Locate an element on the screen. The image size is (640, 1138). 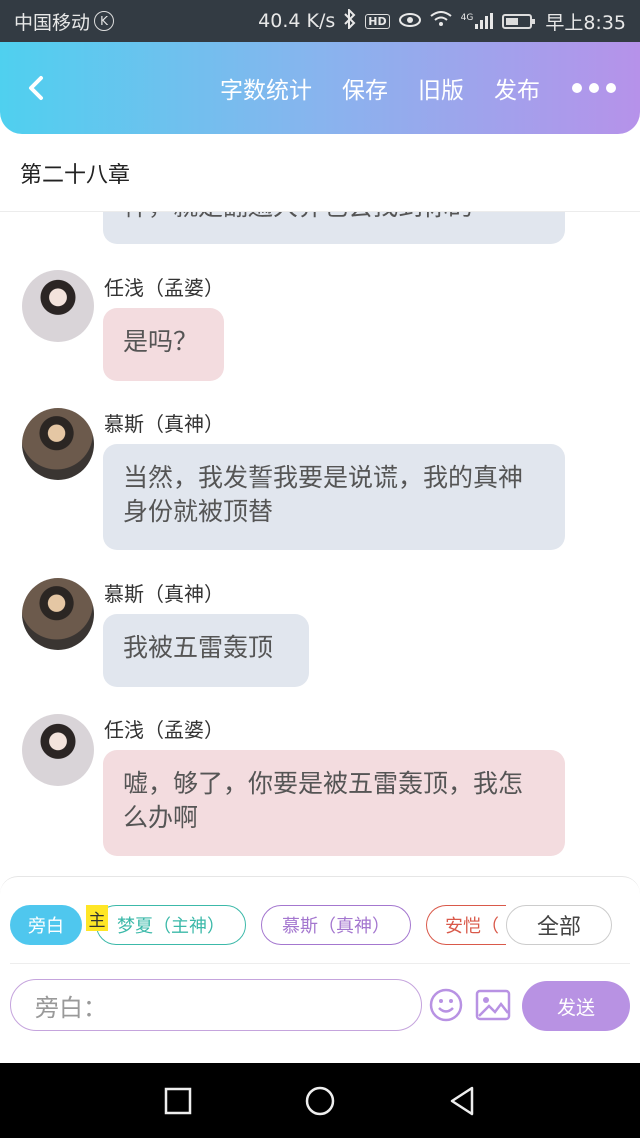
status-bar: 中国移动 K 40.4 K/s HD 4G 早上8:35 is located at coordinates (320, 21).